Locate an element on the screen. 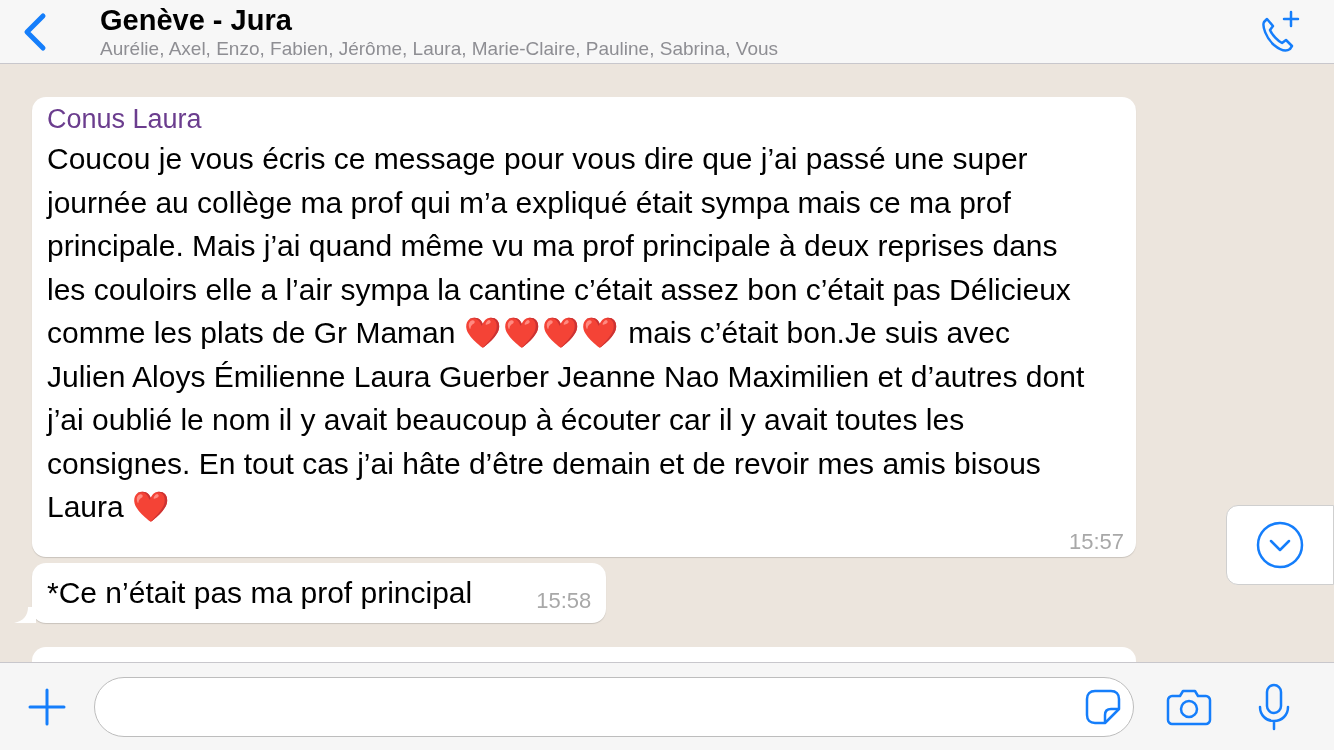  sender-name: Conus Laura is located at coordinates (125, 119).